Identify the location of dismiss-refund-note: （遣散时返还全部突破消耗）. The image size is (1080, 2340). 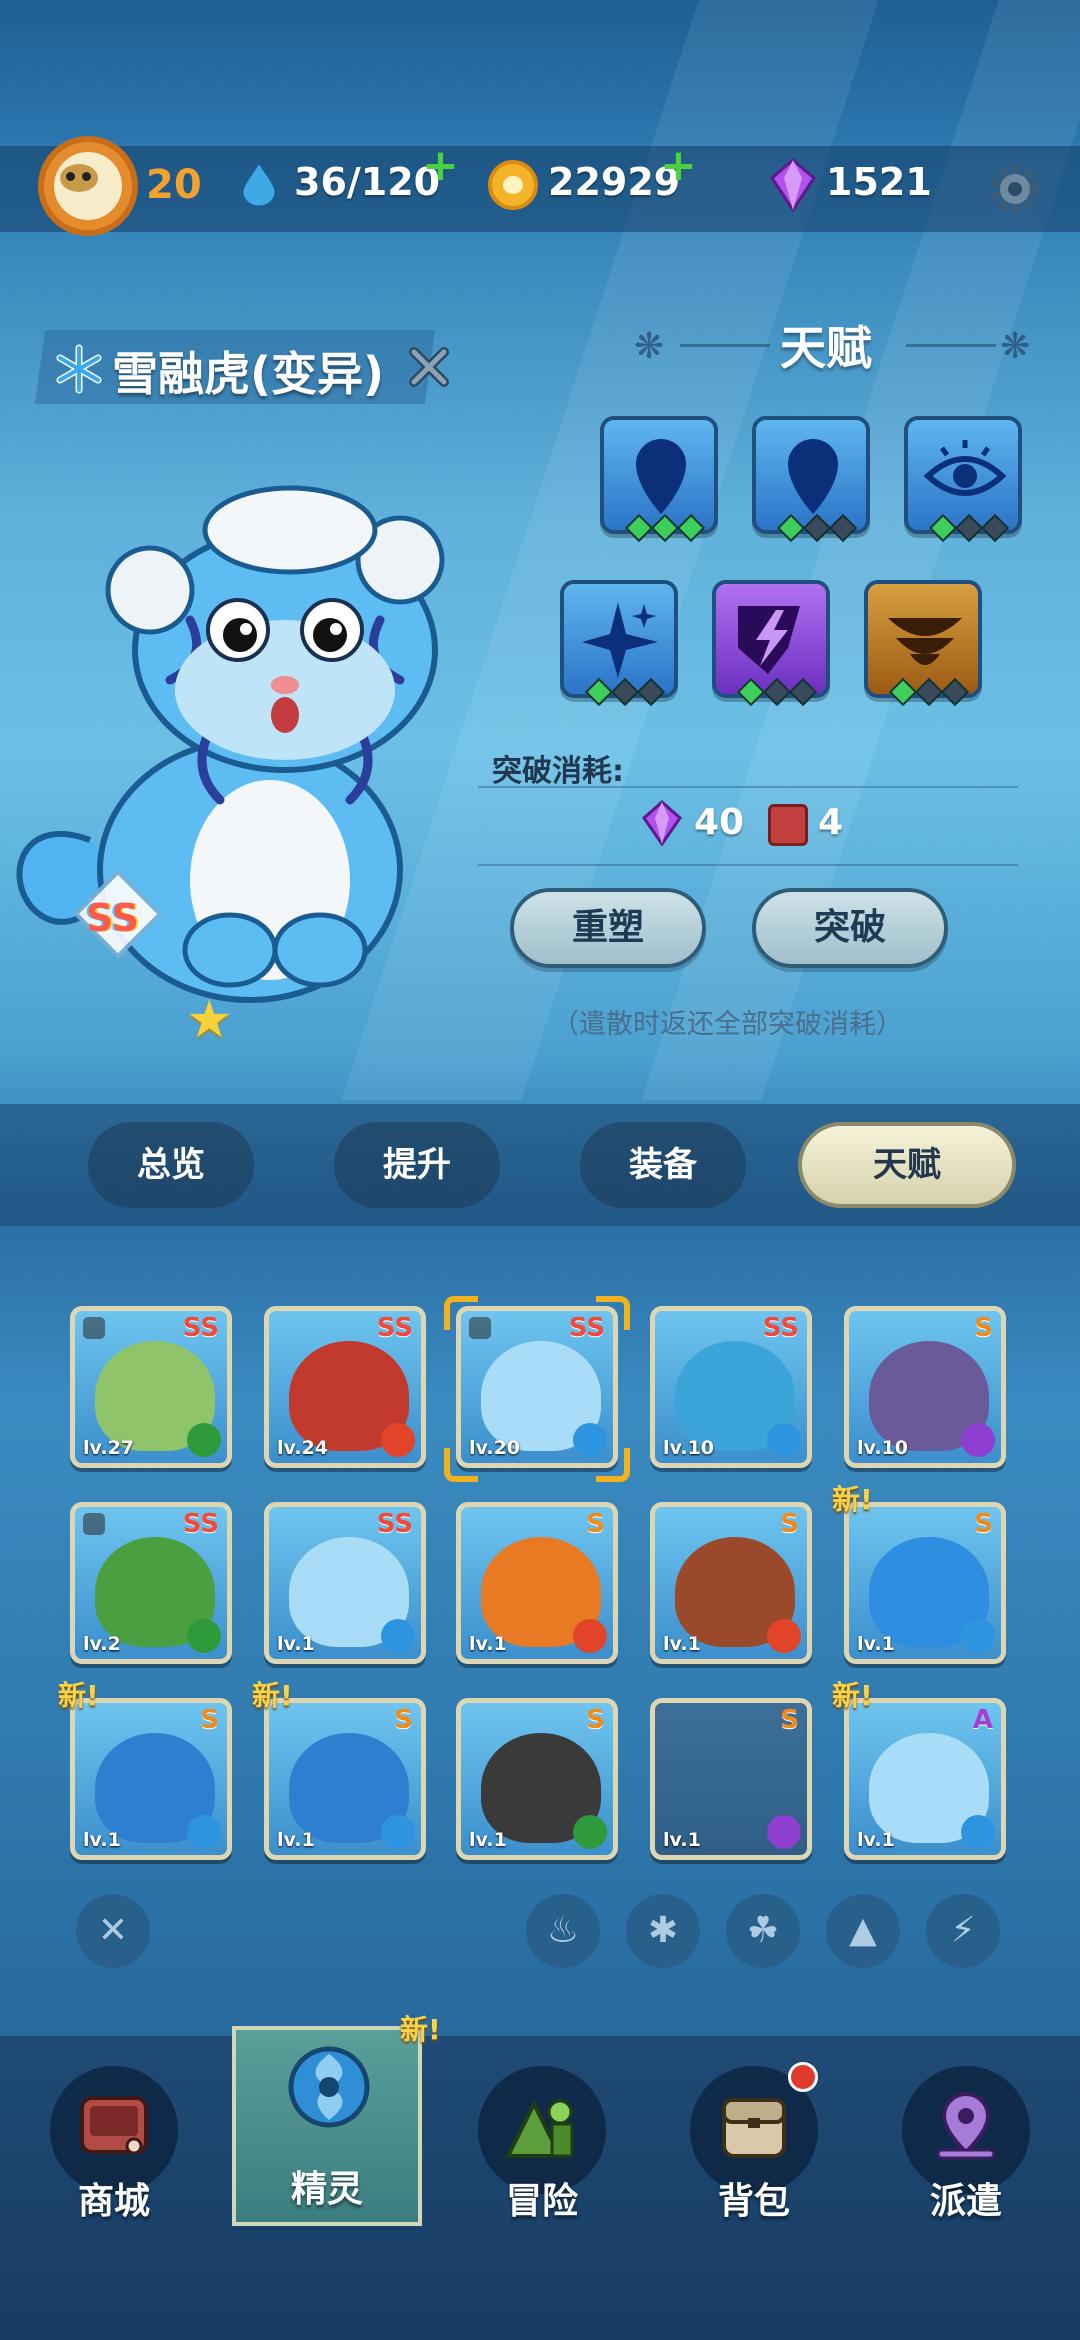
(727, 1024).